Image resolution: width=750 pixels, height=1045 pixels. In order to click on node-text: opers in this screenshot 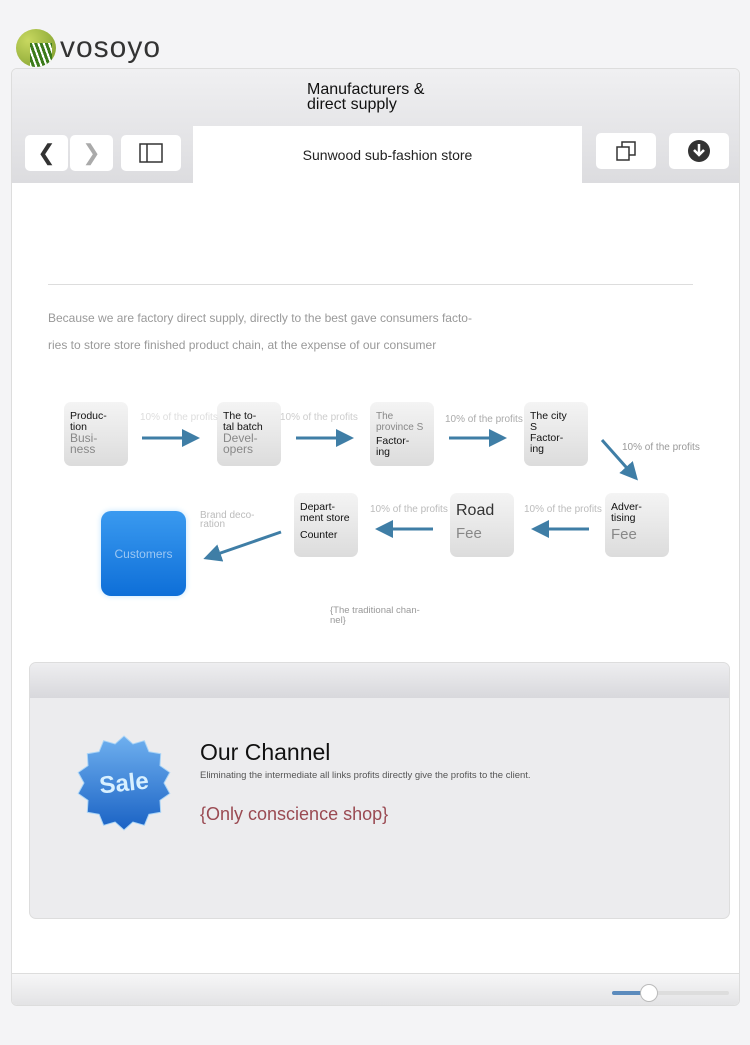, I will do `click(238, 449)`.